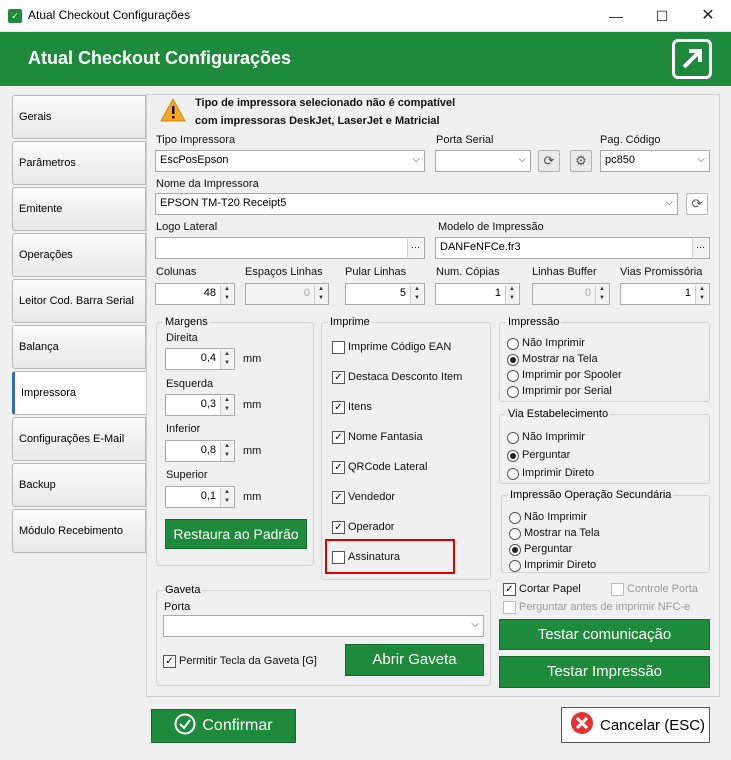  Describe the element at coordinates (553, 343) in the screenshot. I see `impressao-option-label: Não Imprimir` at that location.